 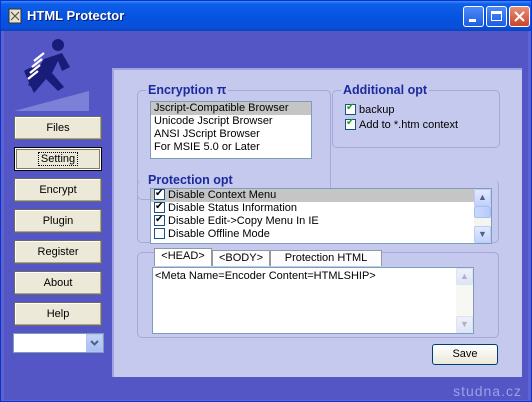 I want to click on list-item: Disable Edit->Copy Menu In IE, so click(x=321, y=220).